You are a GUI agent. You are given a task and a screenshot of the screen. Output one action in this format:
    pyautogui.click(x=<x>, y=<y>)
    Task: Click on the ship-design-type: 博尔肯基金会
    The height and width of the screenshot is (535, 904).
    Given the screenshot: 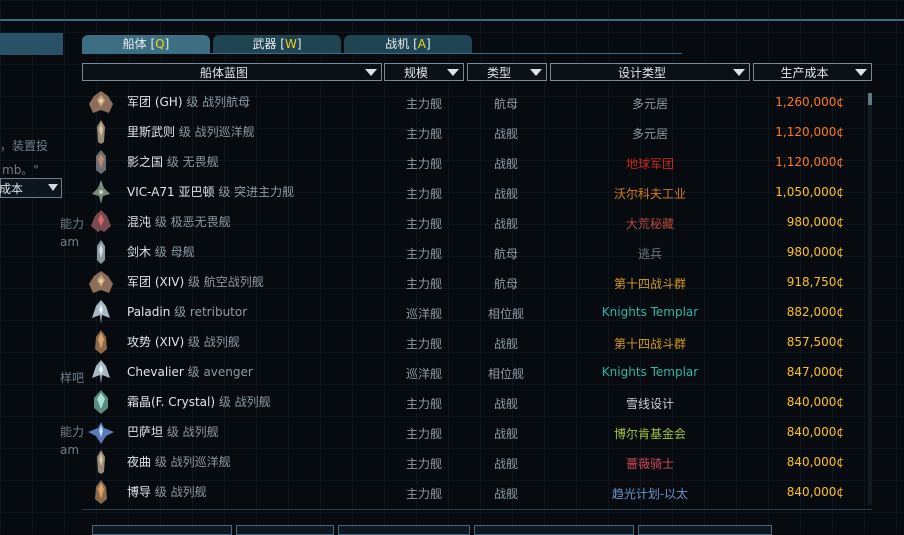 What is the action you would take?
    pyautogui.click(x=649, y=434)
    